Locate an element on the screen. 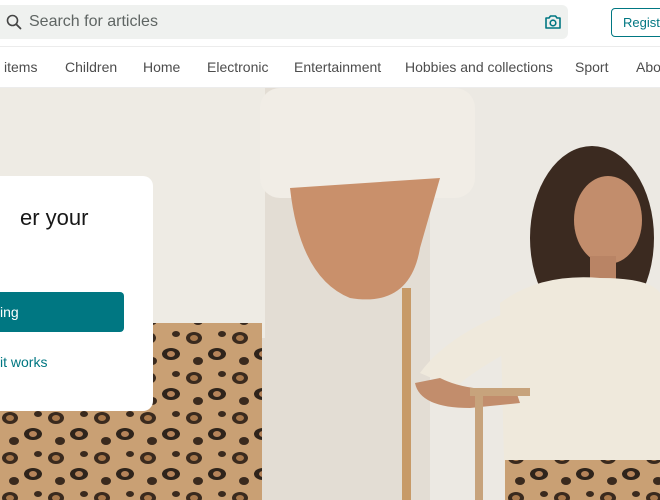 This screenshot has height=500, width=660. category-item: Abo is located at coordinates (648, 67).